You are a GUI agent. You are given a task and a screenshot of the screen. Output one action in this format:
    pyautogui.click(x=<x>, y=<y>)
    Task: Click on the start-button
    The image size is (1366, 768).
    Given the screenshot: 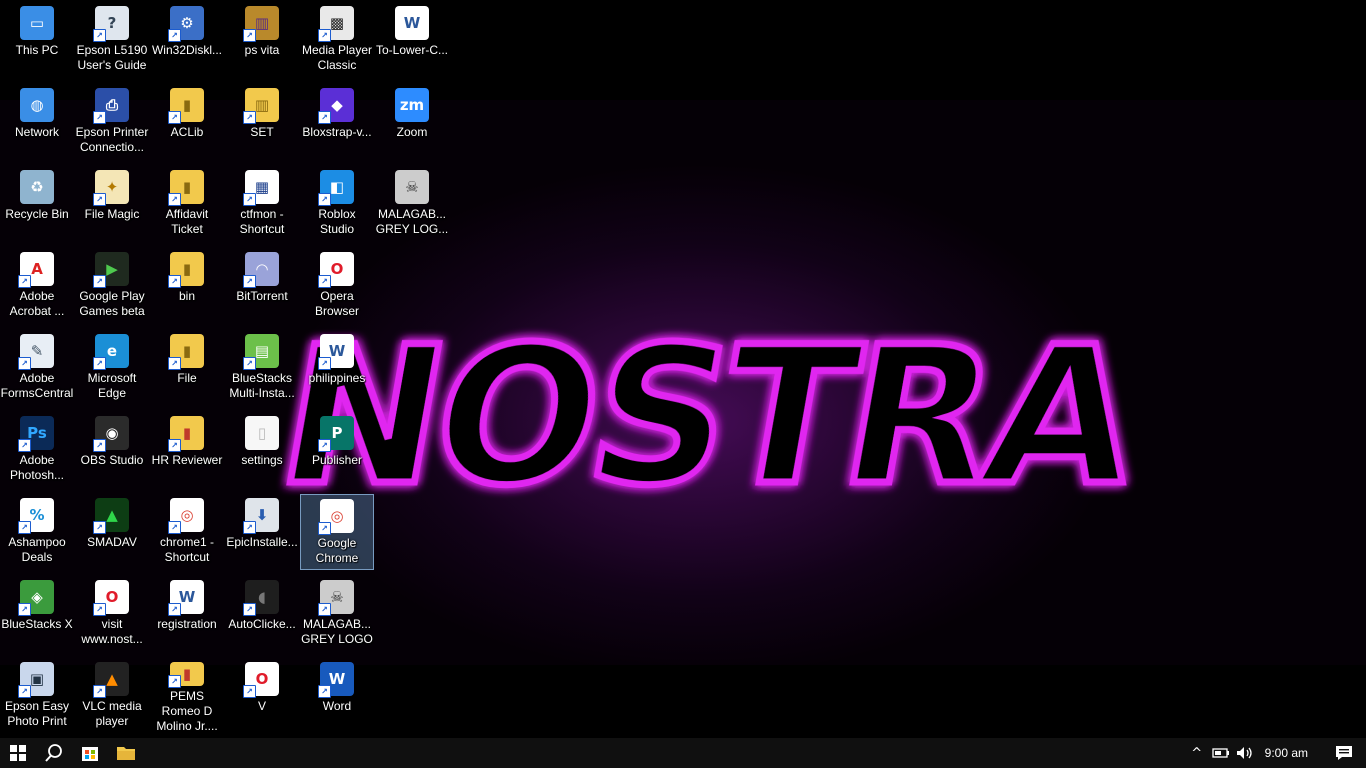 What is the action you would take?
    pyautogui.click(x=18, y=753)
    